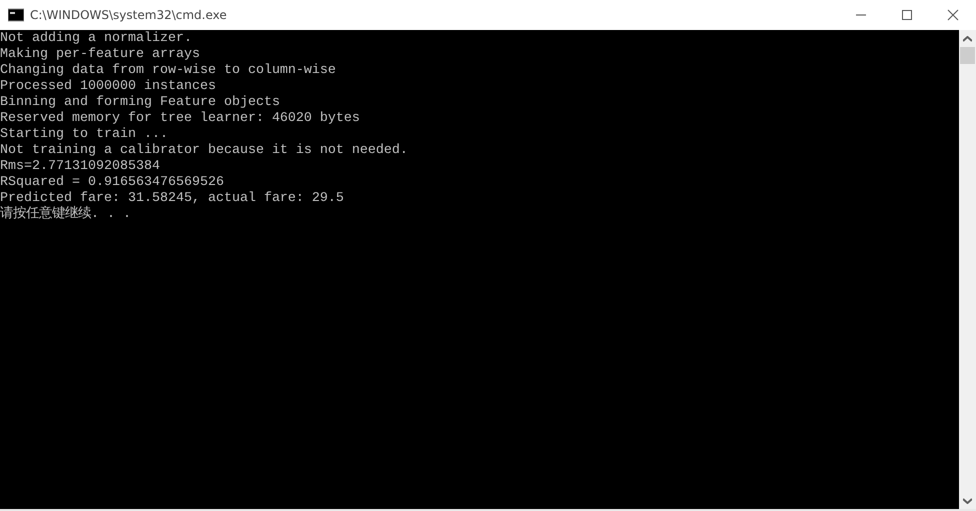 The width and height of the screenshot is (976, 511). What do you see at coordinates (168, 71) in the screenshot?
I see `console-line: Changing data from row-wise to column-wise` at bounding box center [168, 71].